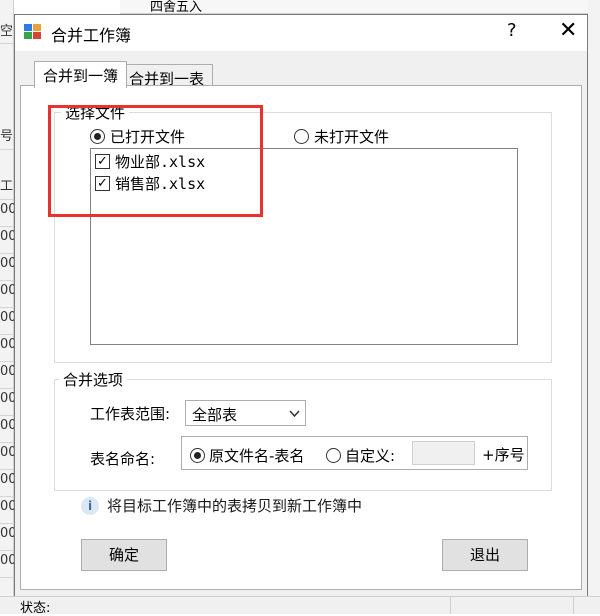 Image resolution: width=600 pixels, height=616 pixels. I want to click on exit-button: 退出, so click(485, 555).